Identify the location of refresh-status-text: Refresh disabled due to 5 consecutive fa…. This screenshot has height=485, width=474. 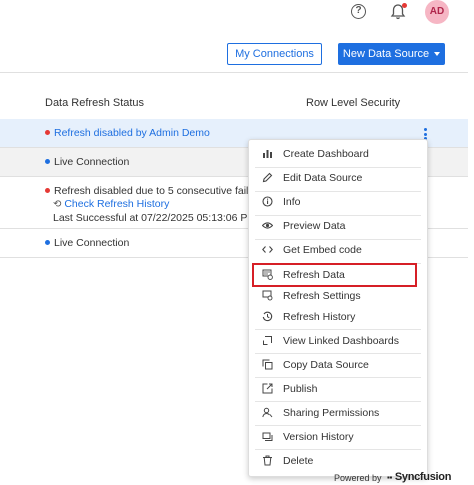
(161, 191).